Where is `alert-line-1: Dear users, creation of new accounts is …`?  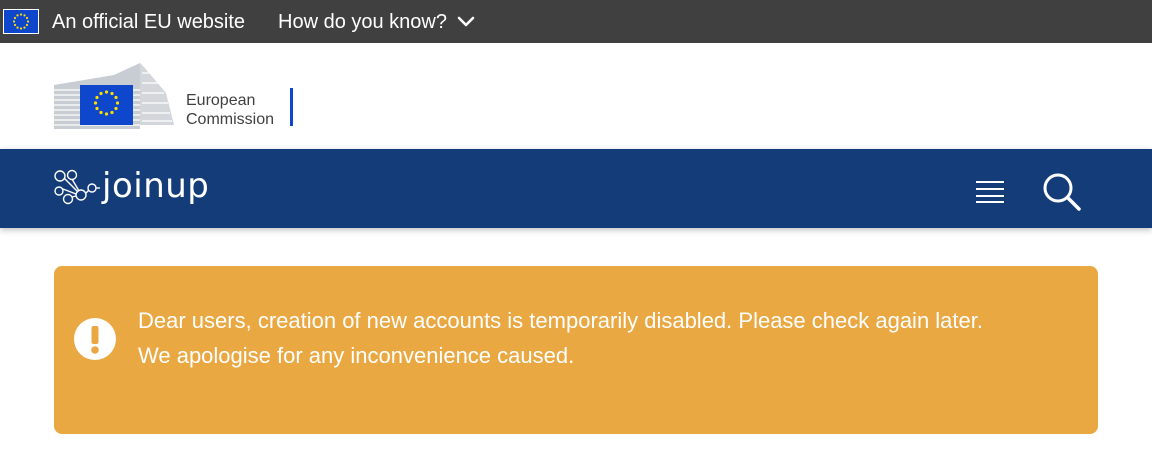
alert-line-1: Dear users, creation of new accounts is … is located at coordinates (560, 320).